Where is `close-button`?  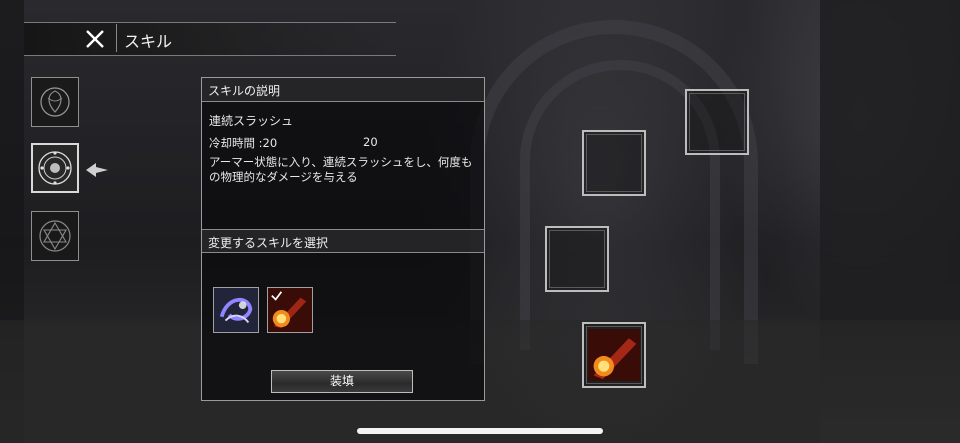
close-button is located at coordinates (95, 39).